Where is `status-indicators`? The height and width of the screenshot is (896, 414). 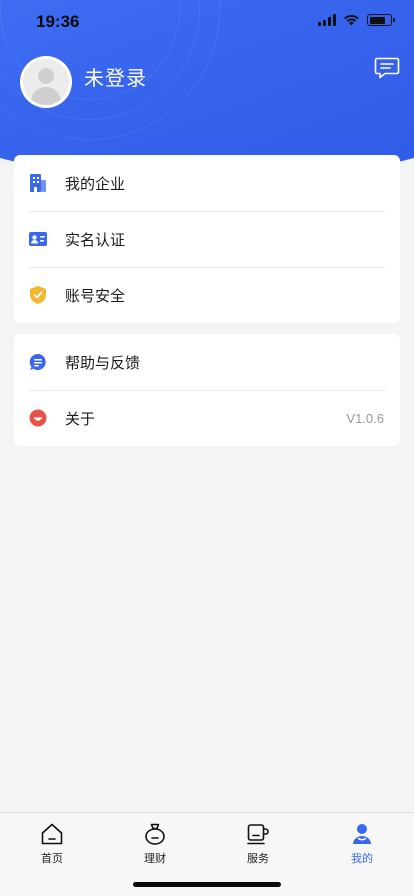 status-indicators is located at coordinates (356, 20).